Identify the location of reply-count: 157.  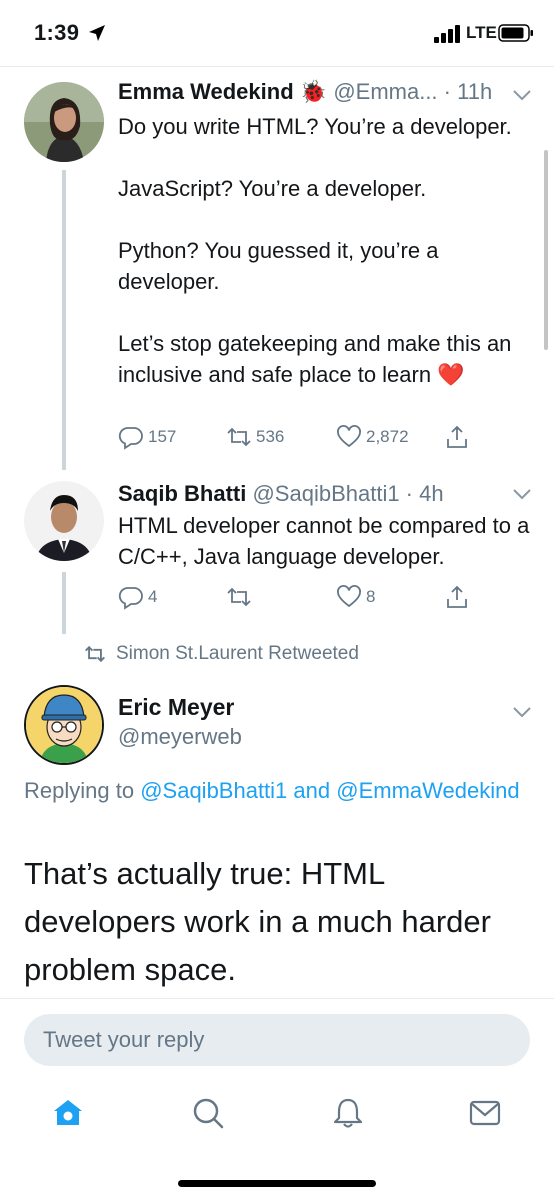
(162, 436).